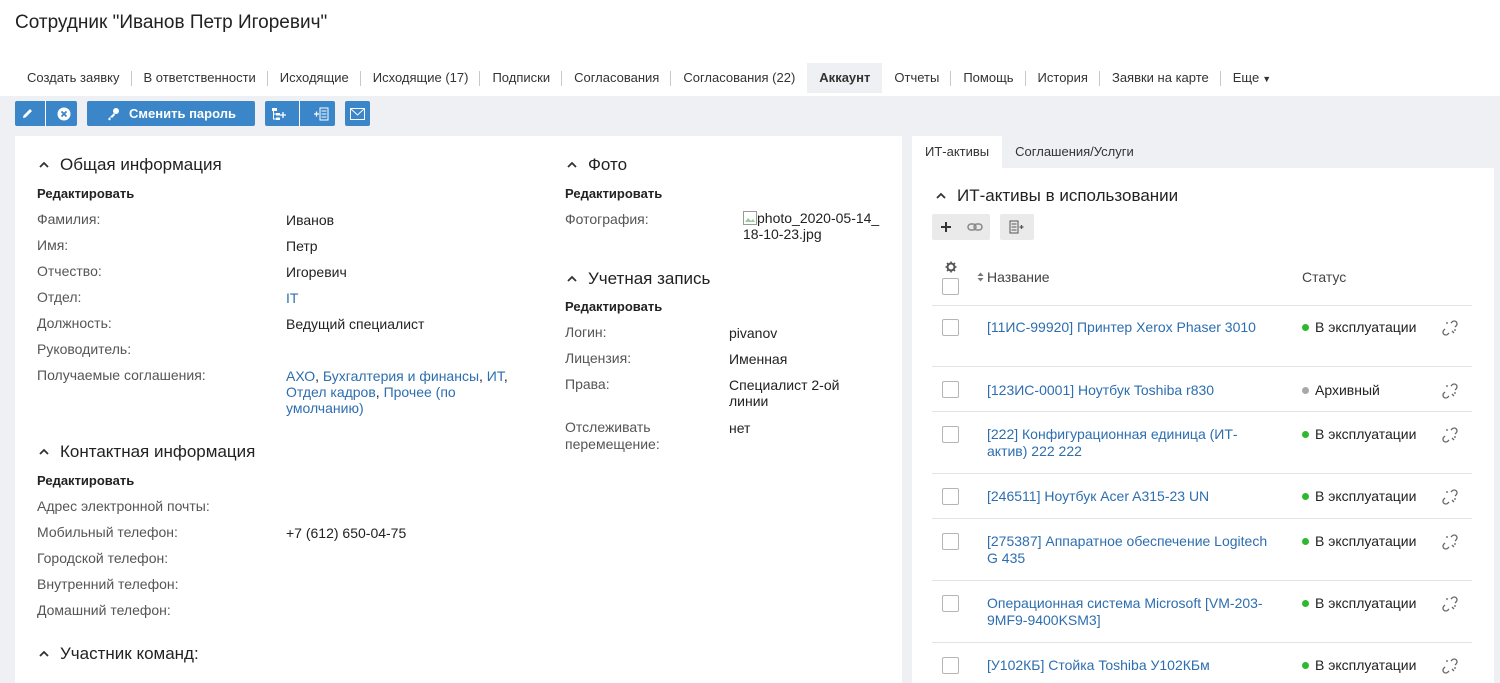 The width and height of the screenshot is (1500, 683). I want to click on middle-name-value: Игоревич, so click(316, 272).